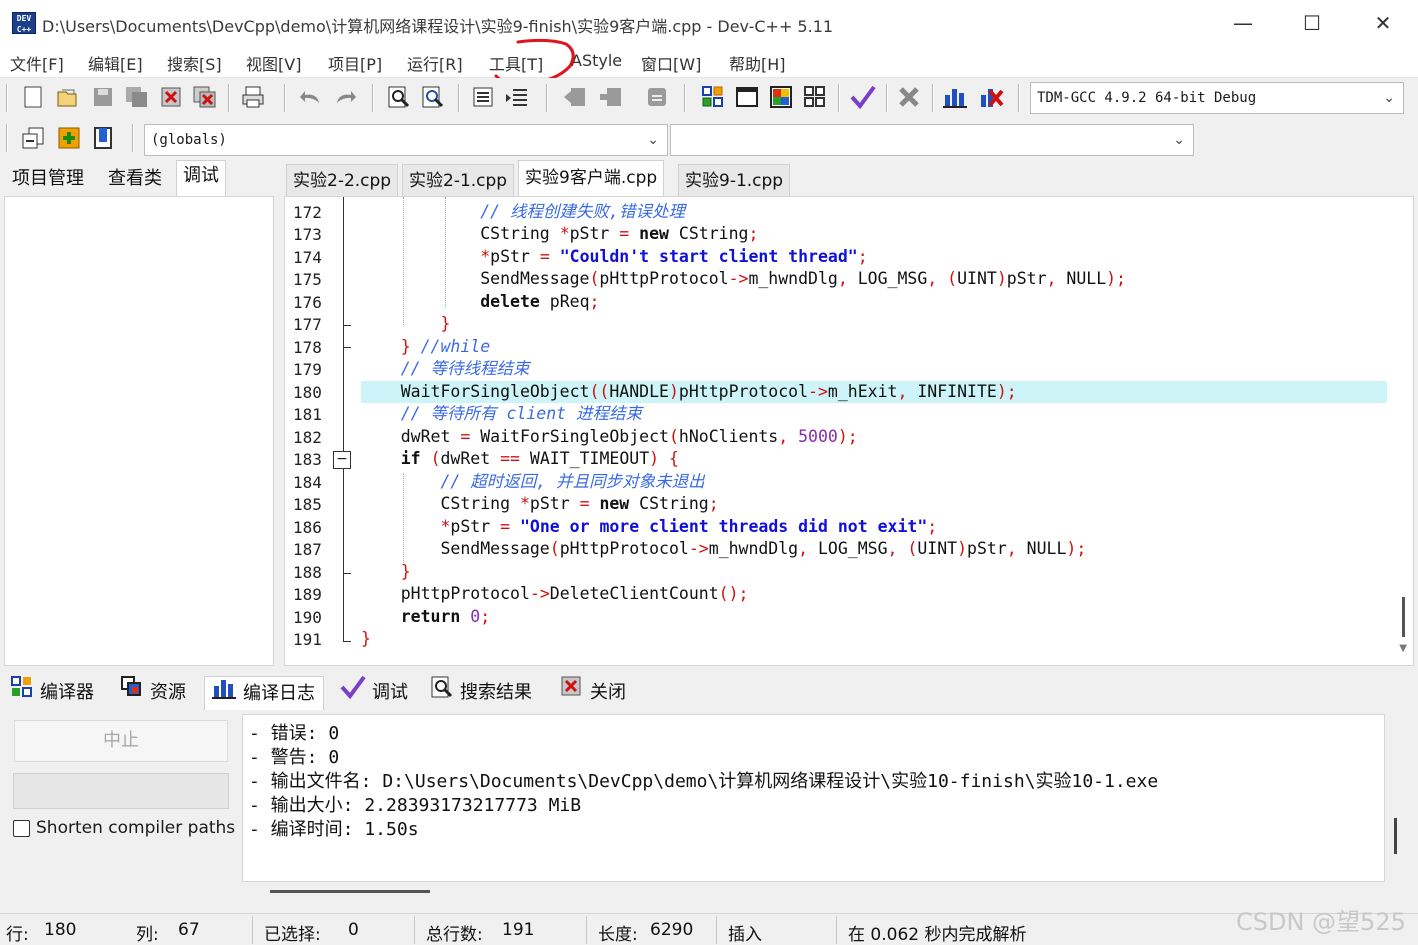 The height and width of the screenshot is (945, 1418). Describe the element at coordinates (33, 138) in the screenshot. I see `insert-icon` at that location.